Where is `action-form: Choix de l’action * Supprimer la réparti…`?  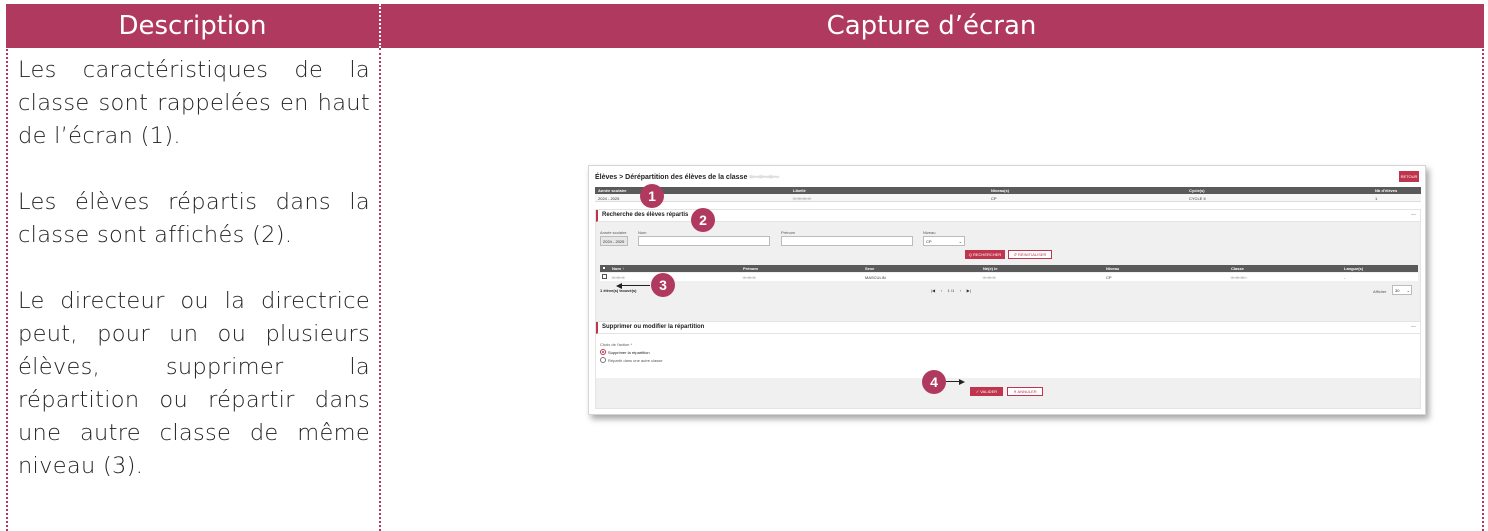
action-form: Choix de l’action * Supprimer la réparti… is located at coordinates (1008, 356).